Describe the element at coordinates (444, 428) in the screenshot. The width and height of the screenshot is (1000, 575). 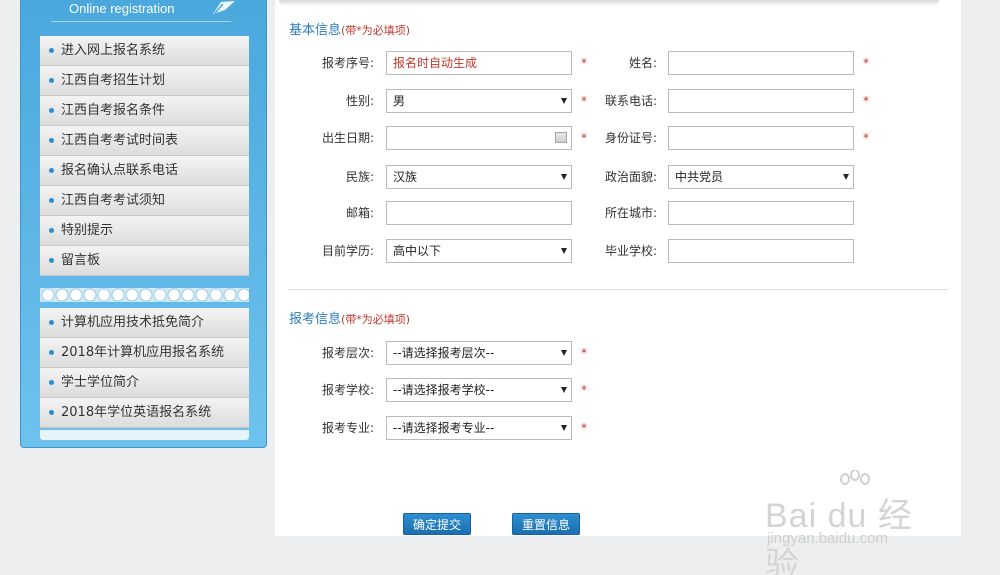
I see `major-value: --请选择报考专业--` at that location.